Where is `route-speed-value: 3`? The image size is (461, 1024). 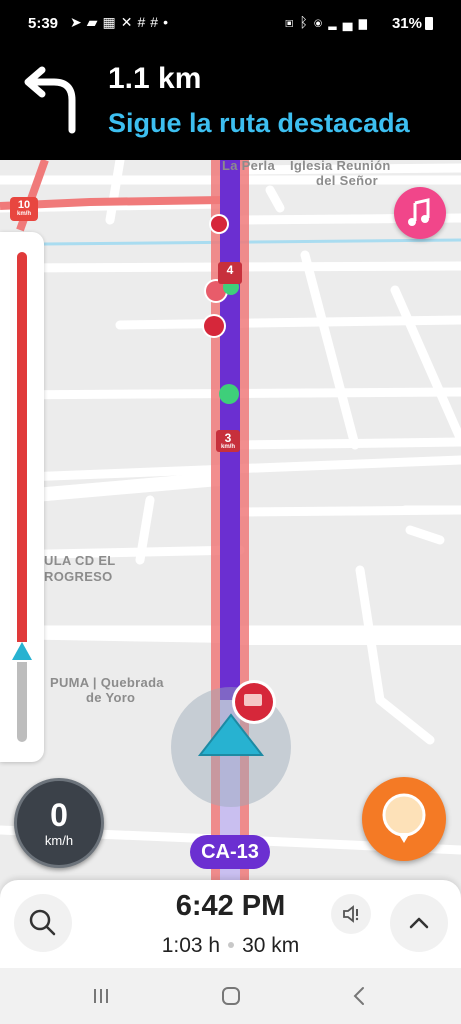 route-speed-value: 3 is located at coordinates (228, 438).